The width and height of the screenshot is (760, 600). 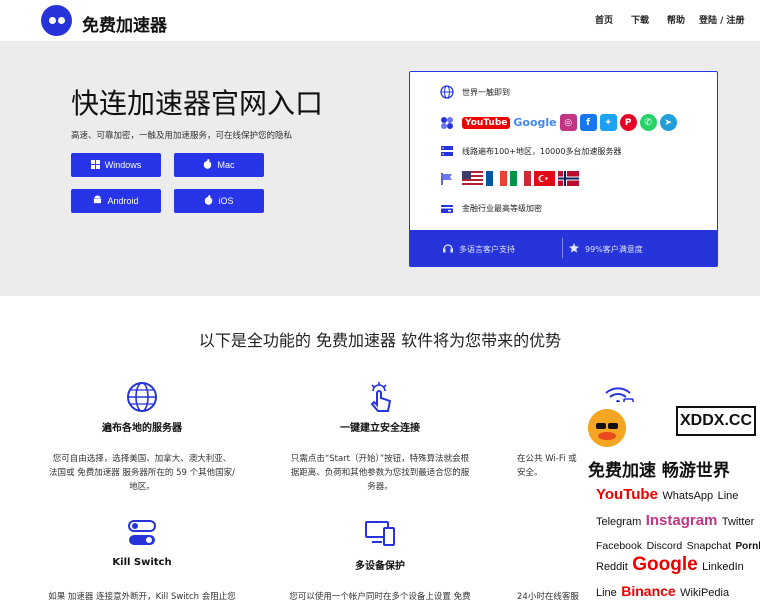 I want to click on card-row-flags, so click(x=509, y=178).